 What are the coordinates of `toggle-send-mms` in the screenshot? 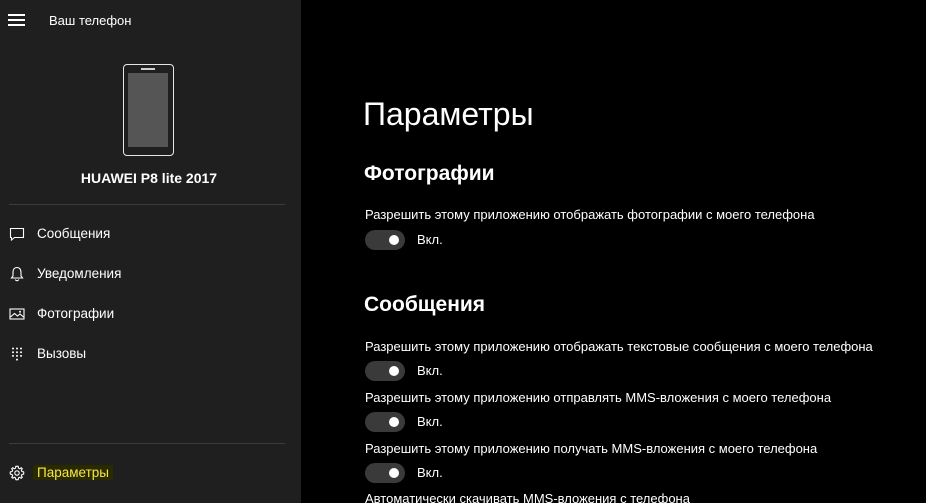 It's located at (385, 422).